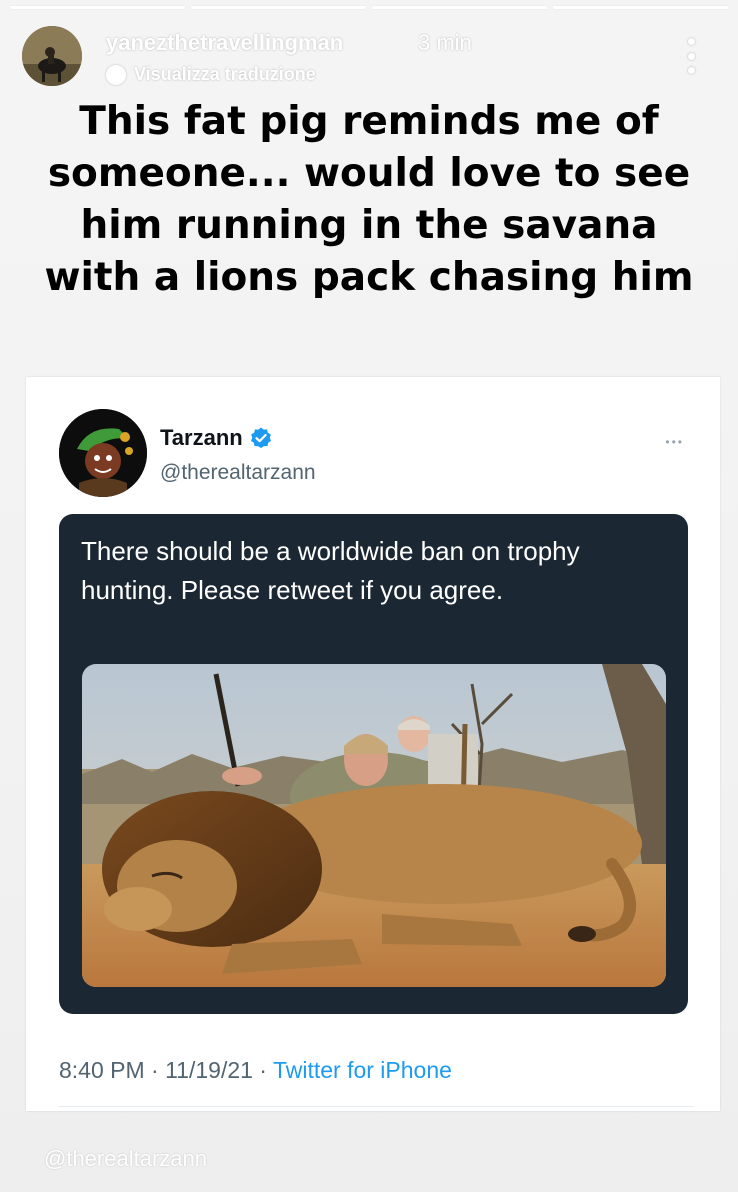 This screenshot has height=1192, width=738. Describe the element at coordinates (52, 56) in the screenshot. I see `user-avatar` at that location.